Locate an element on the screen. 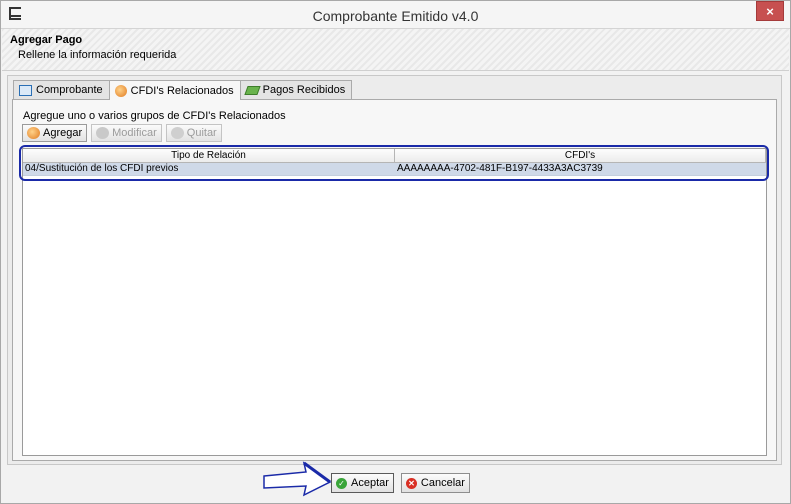 The image size is (791, 504). check-icon: ✓ is located at coordinates (341, 483).